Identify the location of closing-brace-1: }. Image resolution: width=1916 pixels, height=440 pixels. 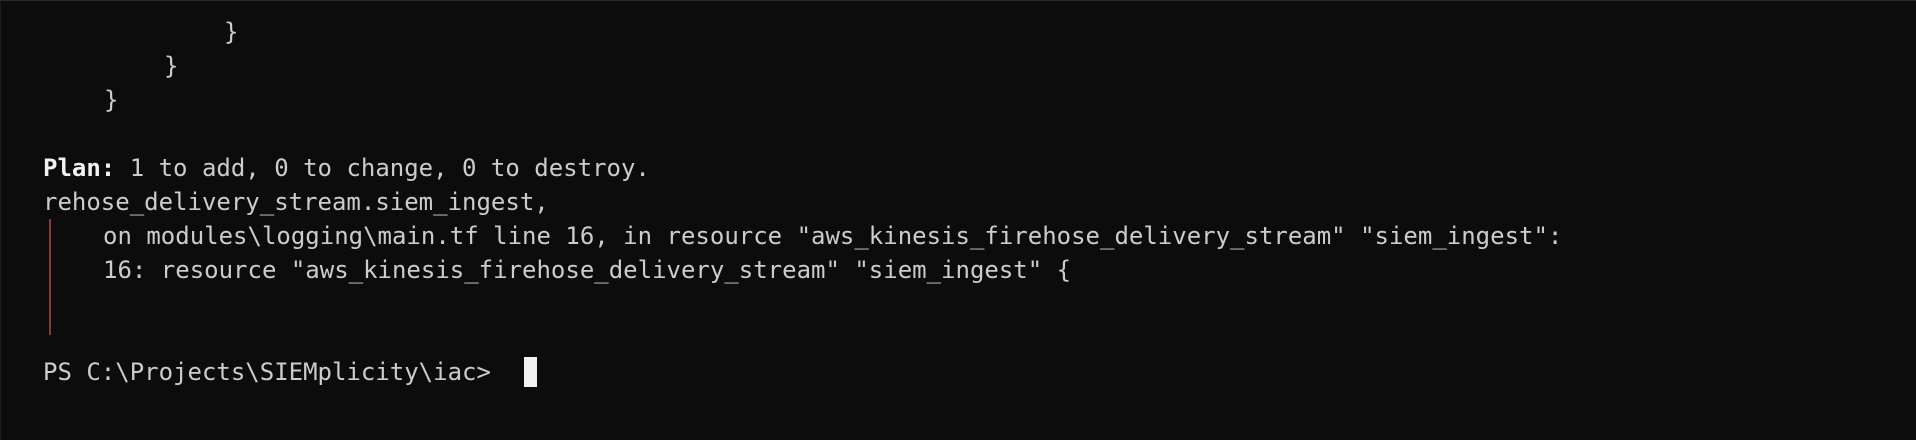
(231, 32).